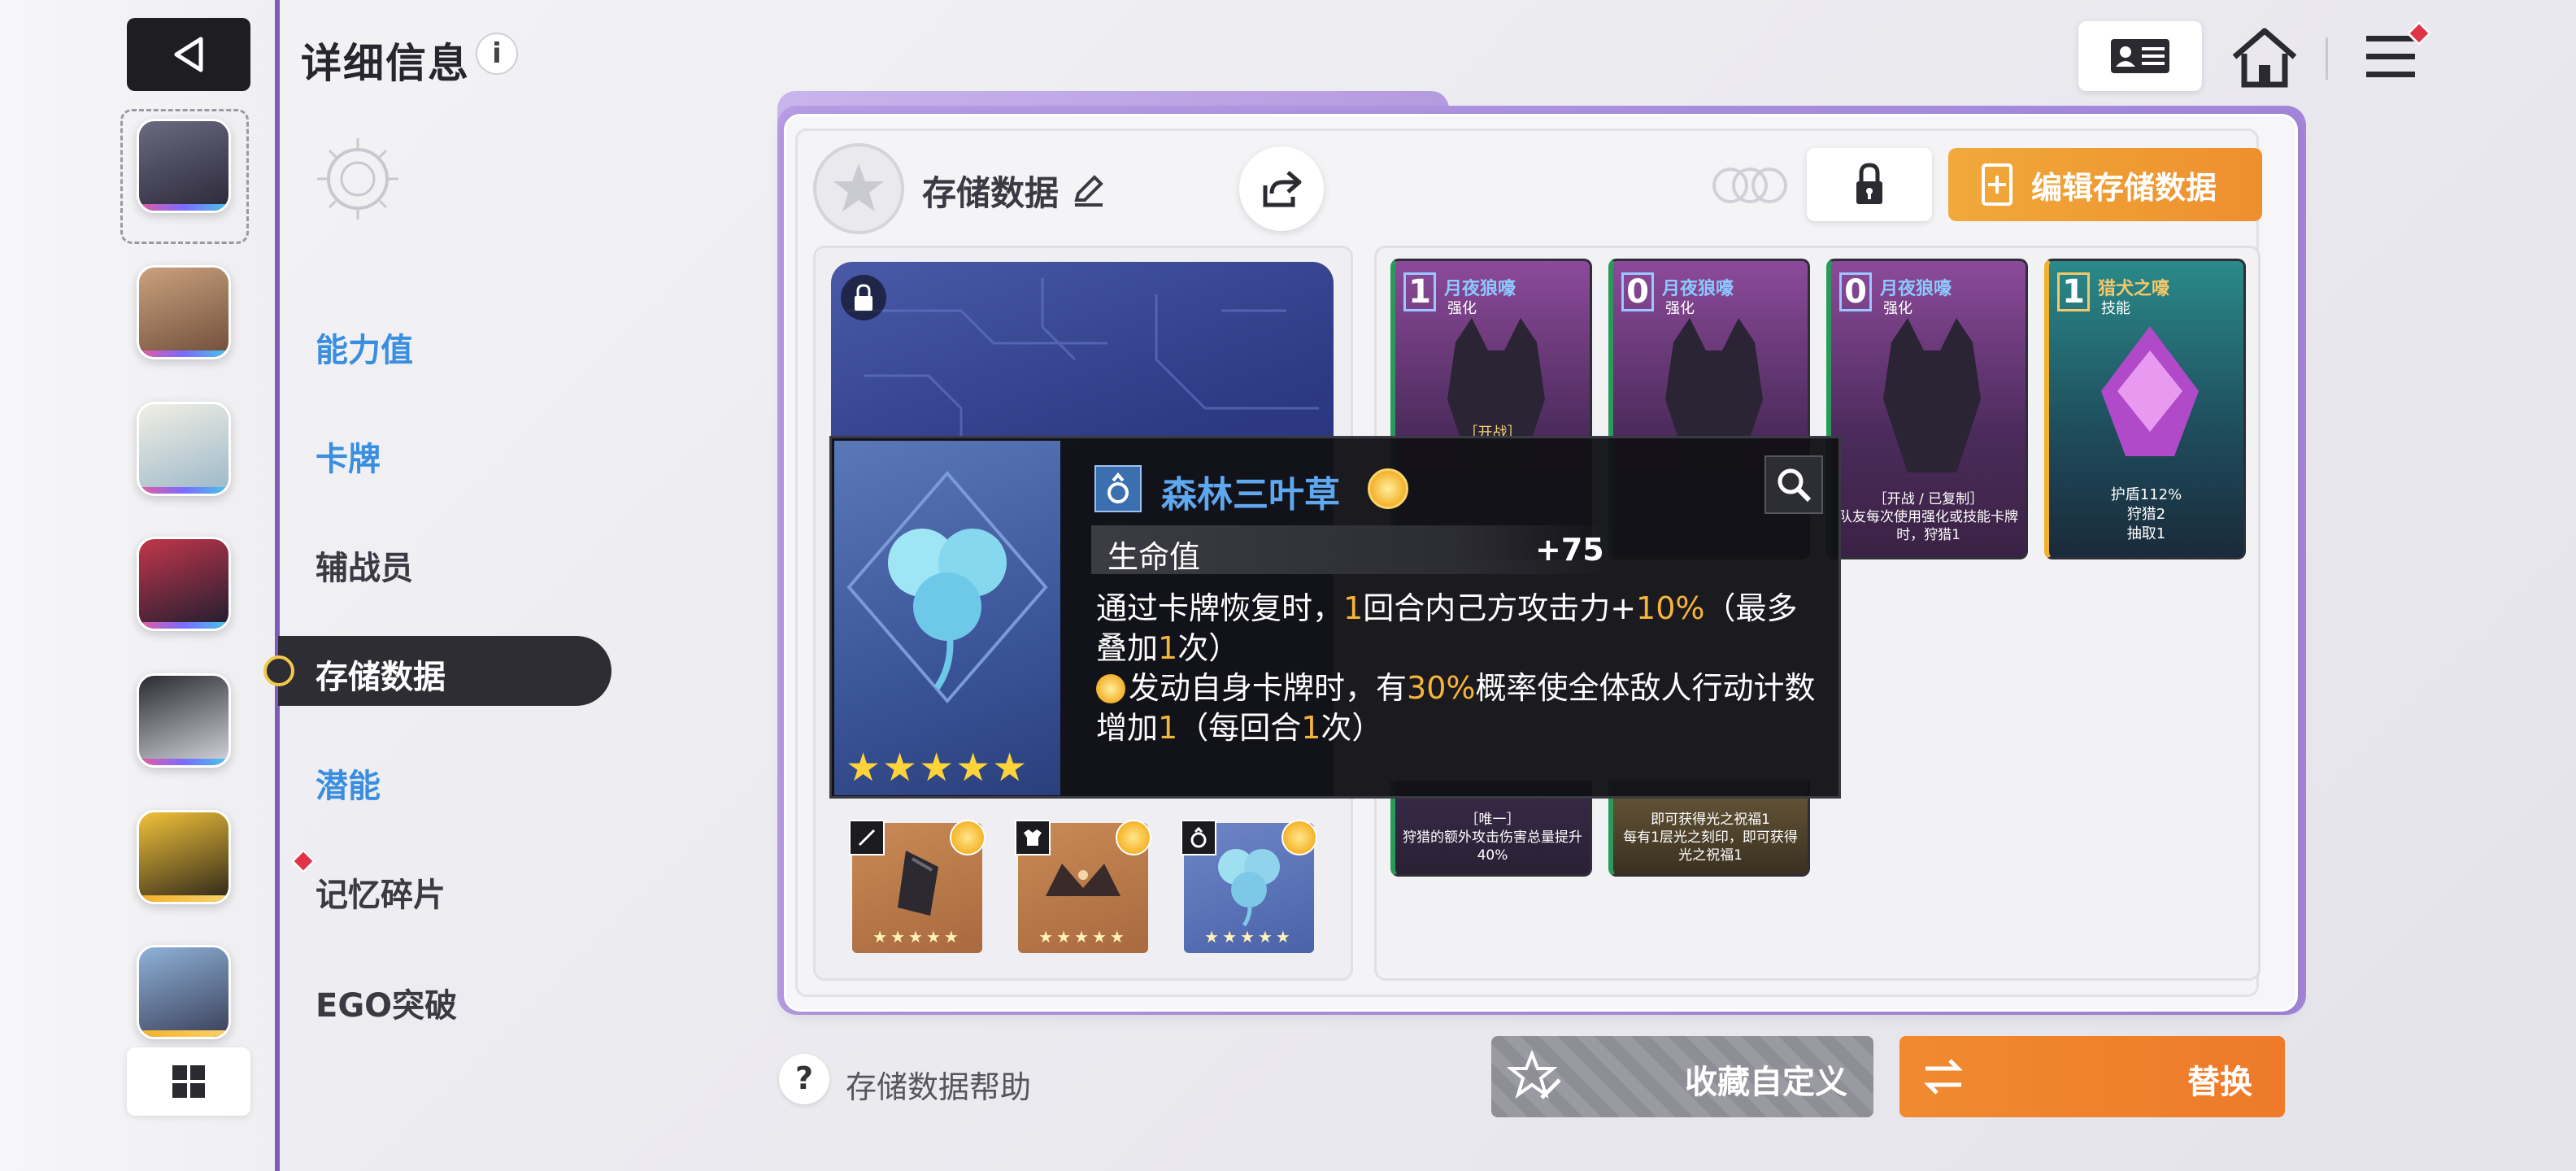 The height and width of the screenshot is (1171, 2576). I want to click on nav-active-marker, so click(279, 670).